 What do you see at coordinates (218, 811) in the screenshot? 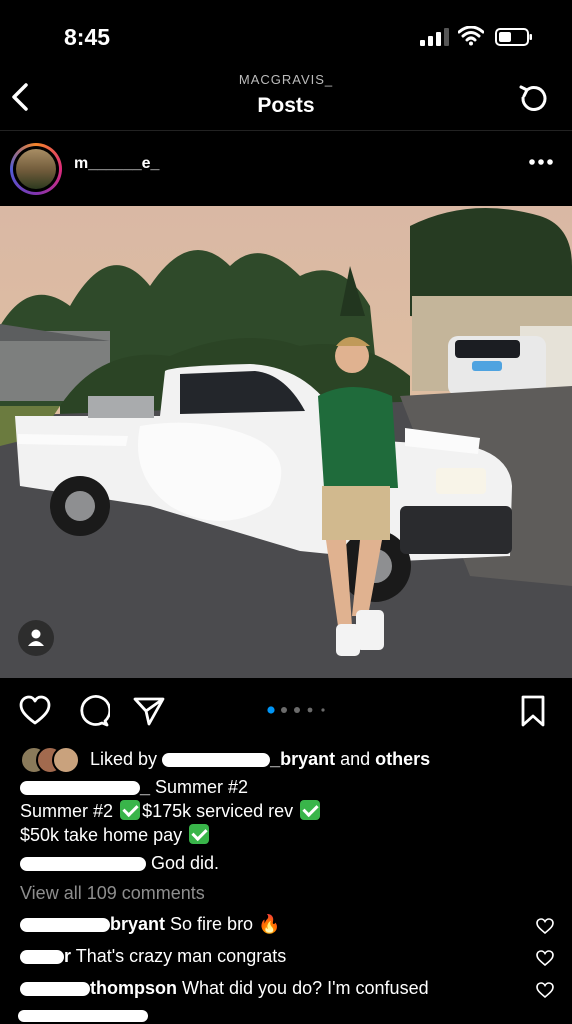
I see `caption-text-2b: $175k serviced rev` at bounding box center [218, 811].